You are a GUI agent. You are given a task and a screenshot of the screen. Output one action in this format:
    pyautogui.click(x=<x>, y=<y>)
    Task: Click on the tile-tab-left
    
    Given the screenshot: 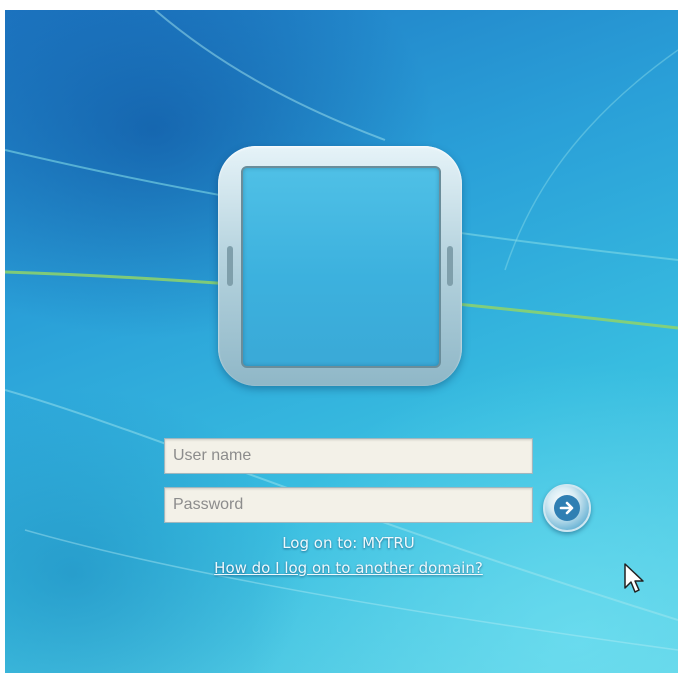 What is the action you would take?
    pyautogui.click(x=230, y=266)
    